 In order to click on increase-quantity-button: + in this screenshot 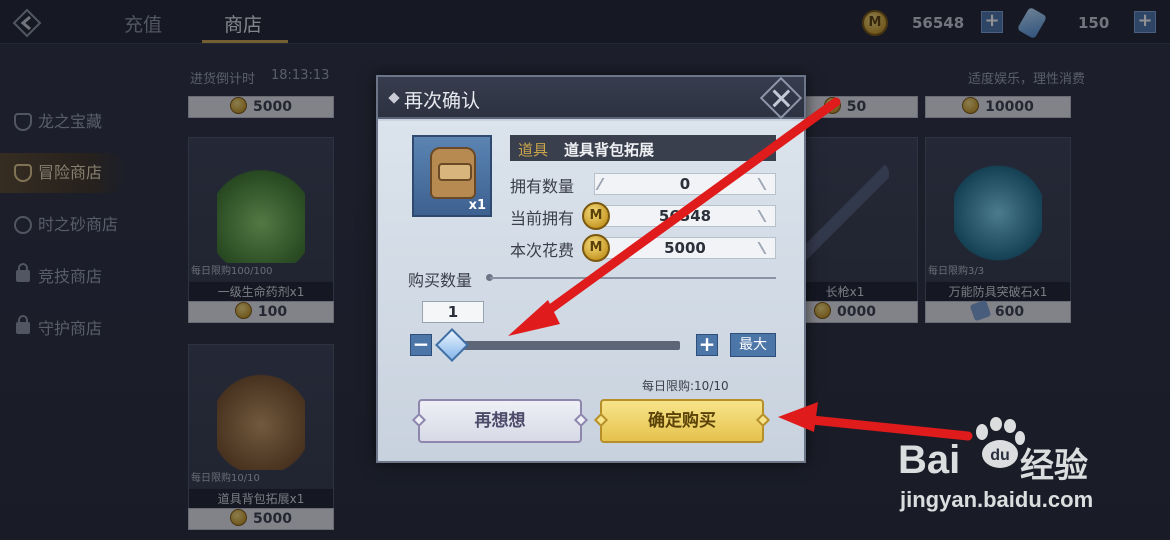, I will do `click(707, 345)`.